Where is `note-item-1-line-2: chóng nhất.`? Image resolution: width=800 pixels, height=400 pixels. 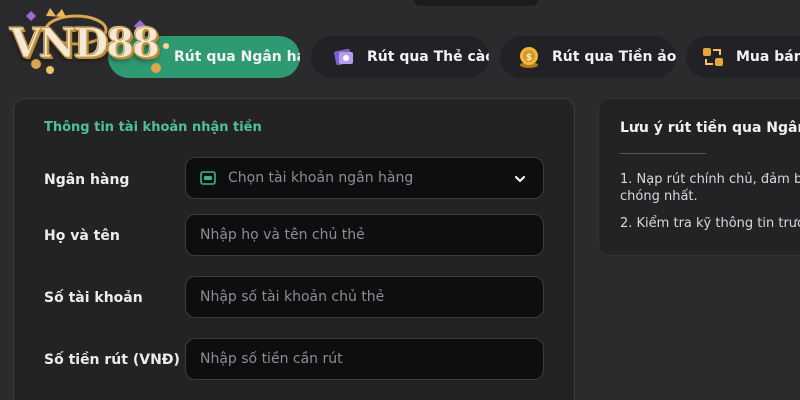
note-item-1-line-2: chóng nhất. is located at coordinates (659, 196).